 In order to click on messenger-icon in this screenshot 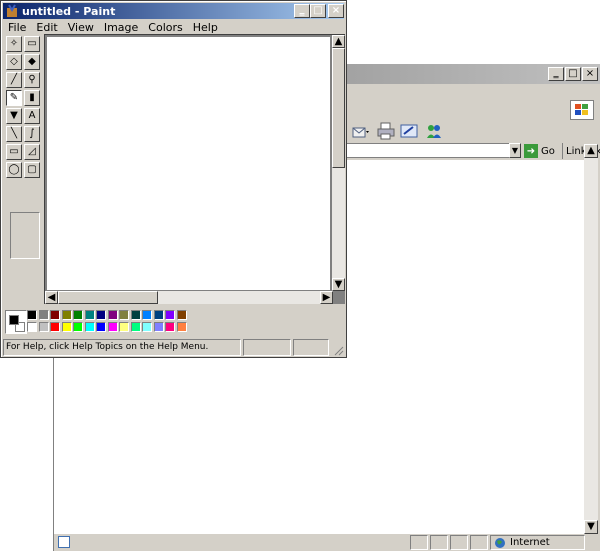, I will do `click(434, 131)`.